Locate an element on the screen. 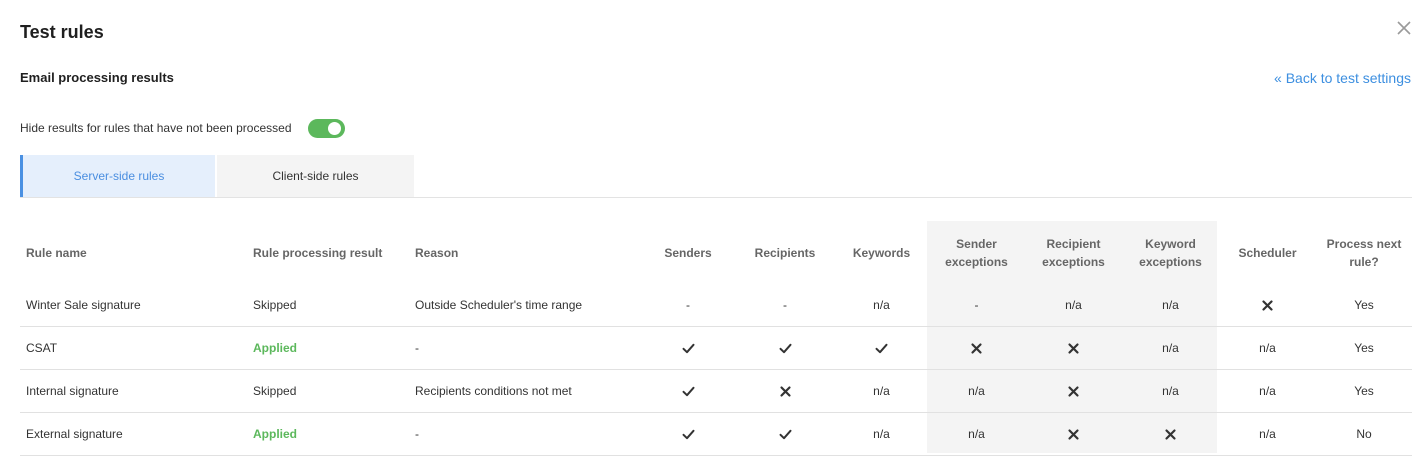 This screenshot has height=460, width=1420. column-header: Process next rule? is located at coordinates (1364, 252).